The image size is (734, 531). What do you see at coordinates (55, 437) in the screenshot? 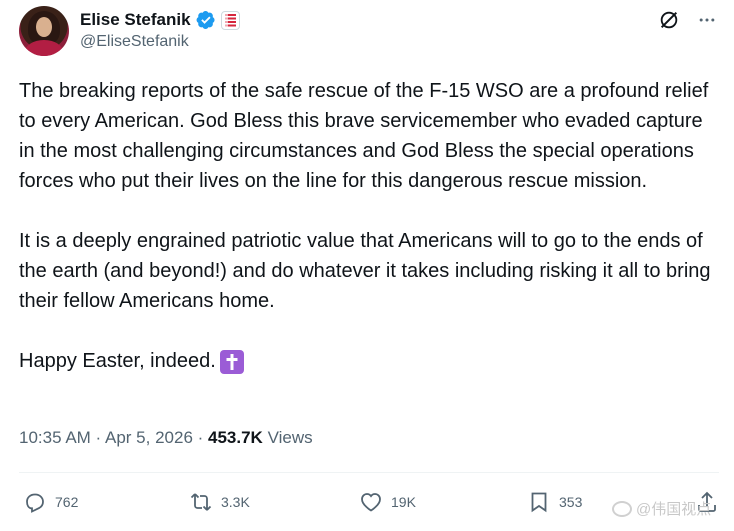
I see `tweet-time: 10:35 AM` at bounding box center [55, 437].